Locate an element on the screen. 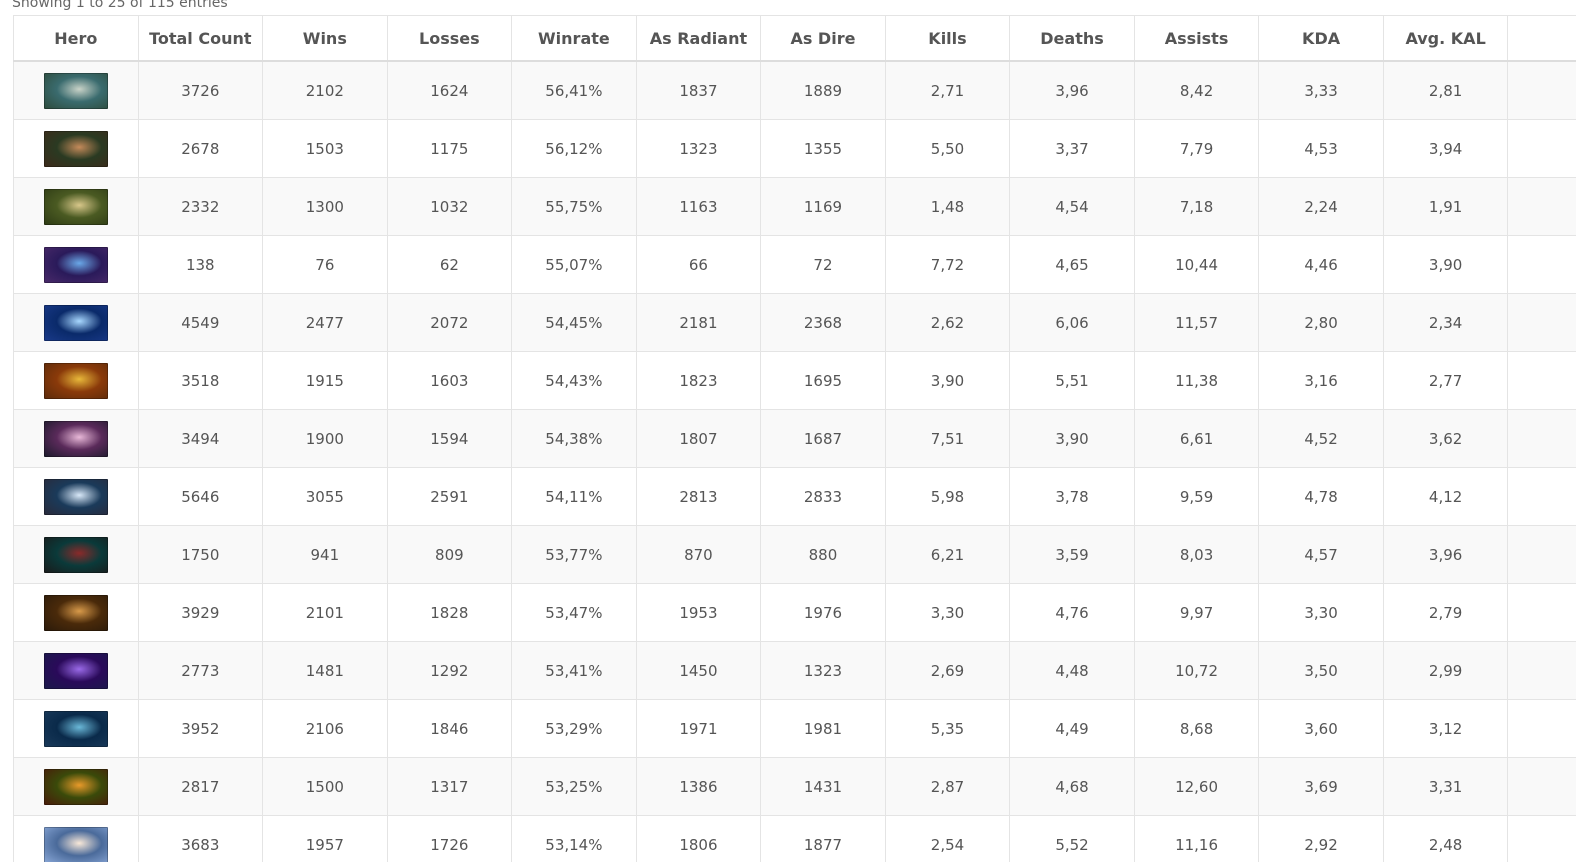  cell-as-dire: 1169 is located at coordinates (823, 206).